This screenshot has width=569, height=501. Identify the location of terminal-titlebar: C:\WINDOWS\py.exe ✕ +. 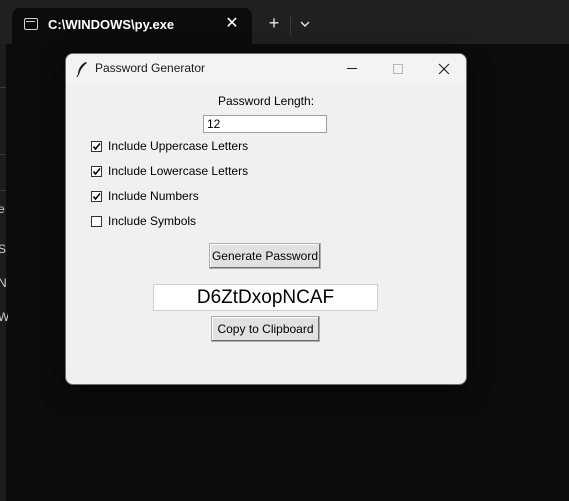
(284, 22).